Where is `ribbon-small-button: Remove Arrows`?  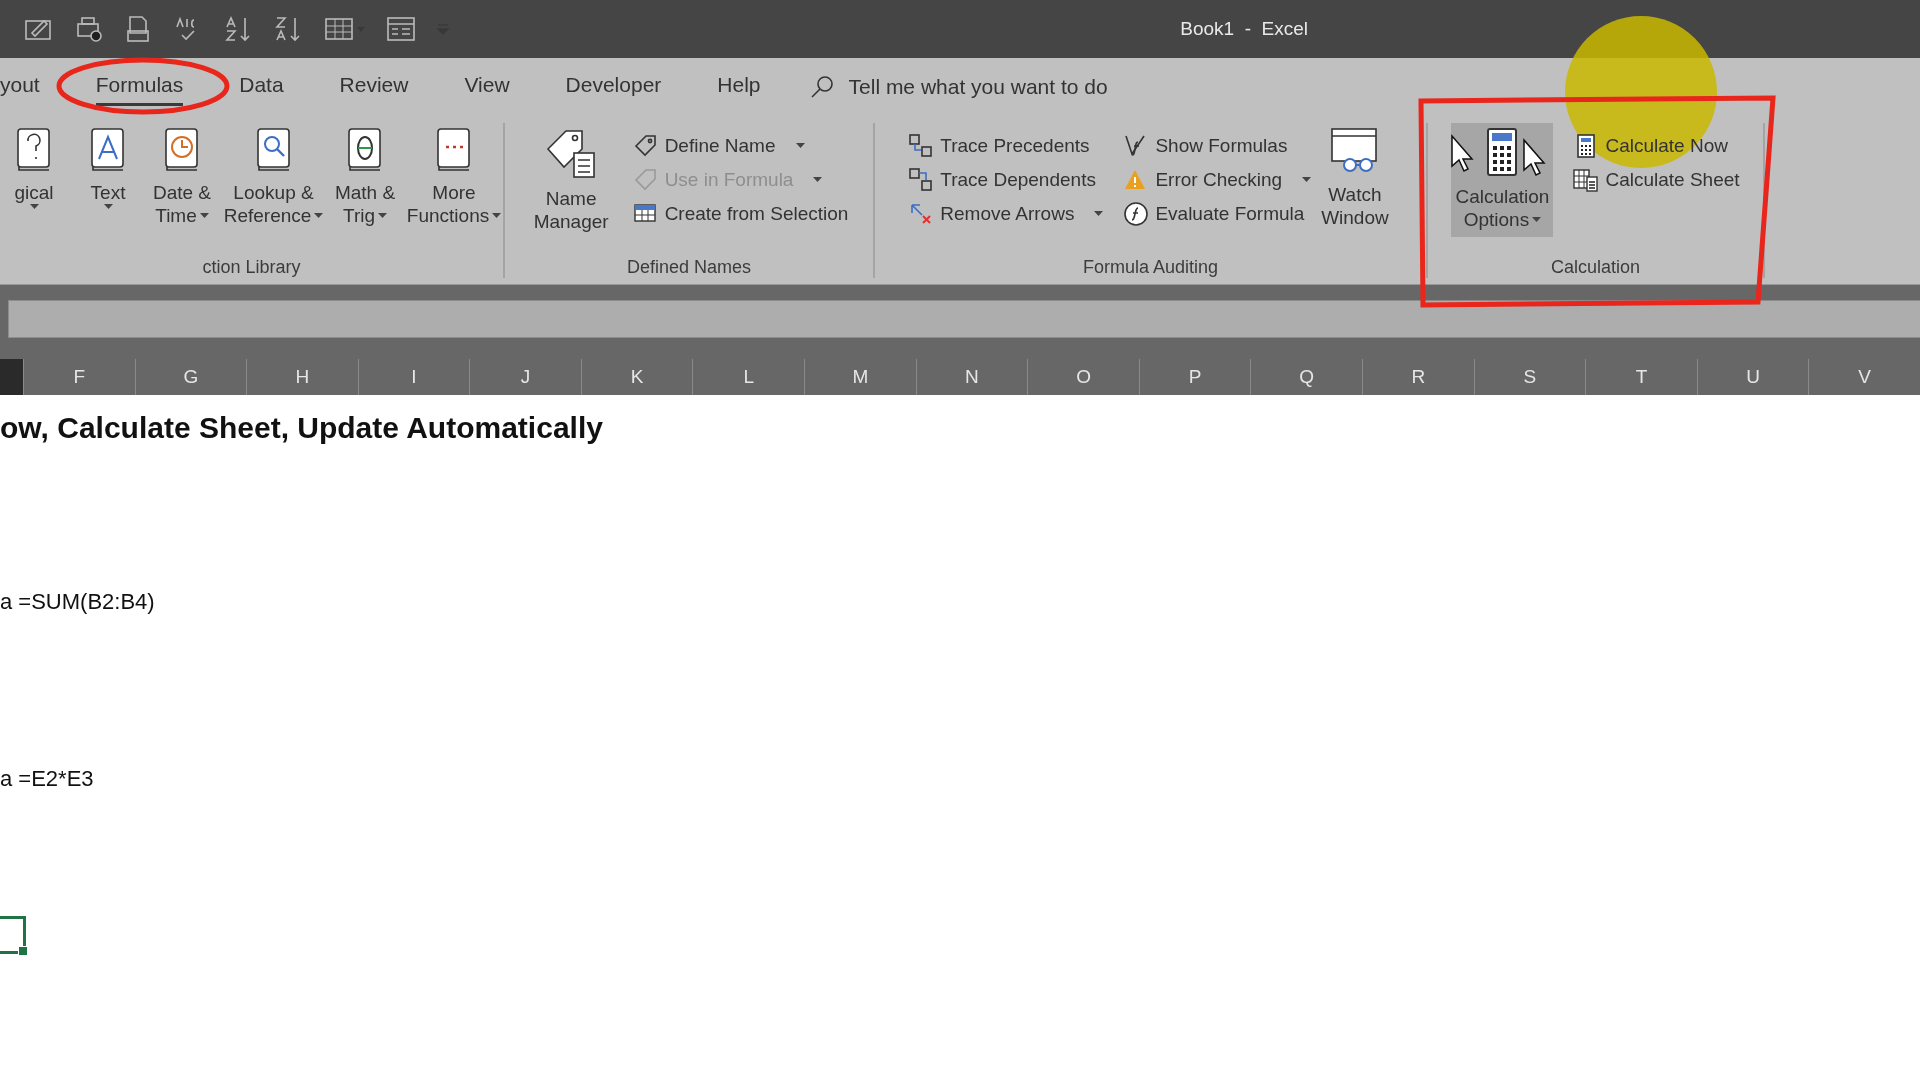 ribbon-small-button: Remove Arrows is located at coordinates (1006, 214).